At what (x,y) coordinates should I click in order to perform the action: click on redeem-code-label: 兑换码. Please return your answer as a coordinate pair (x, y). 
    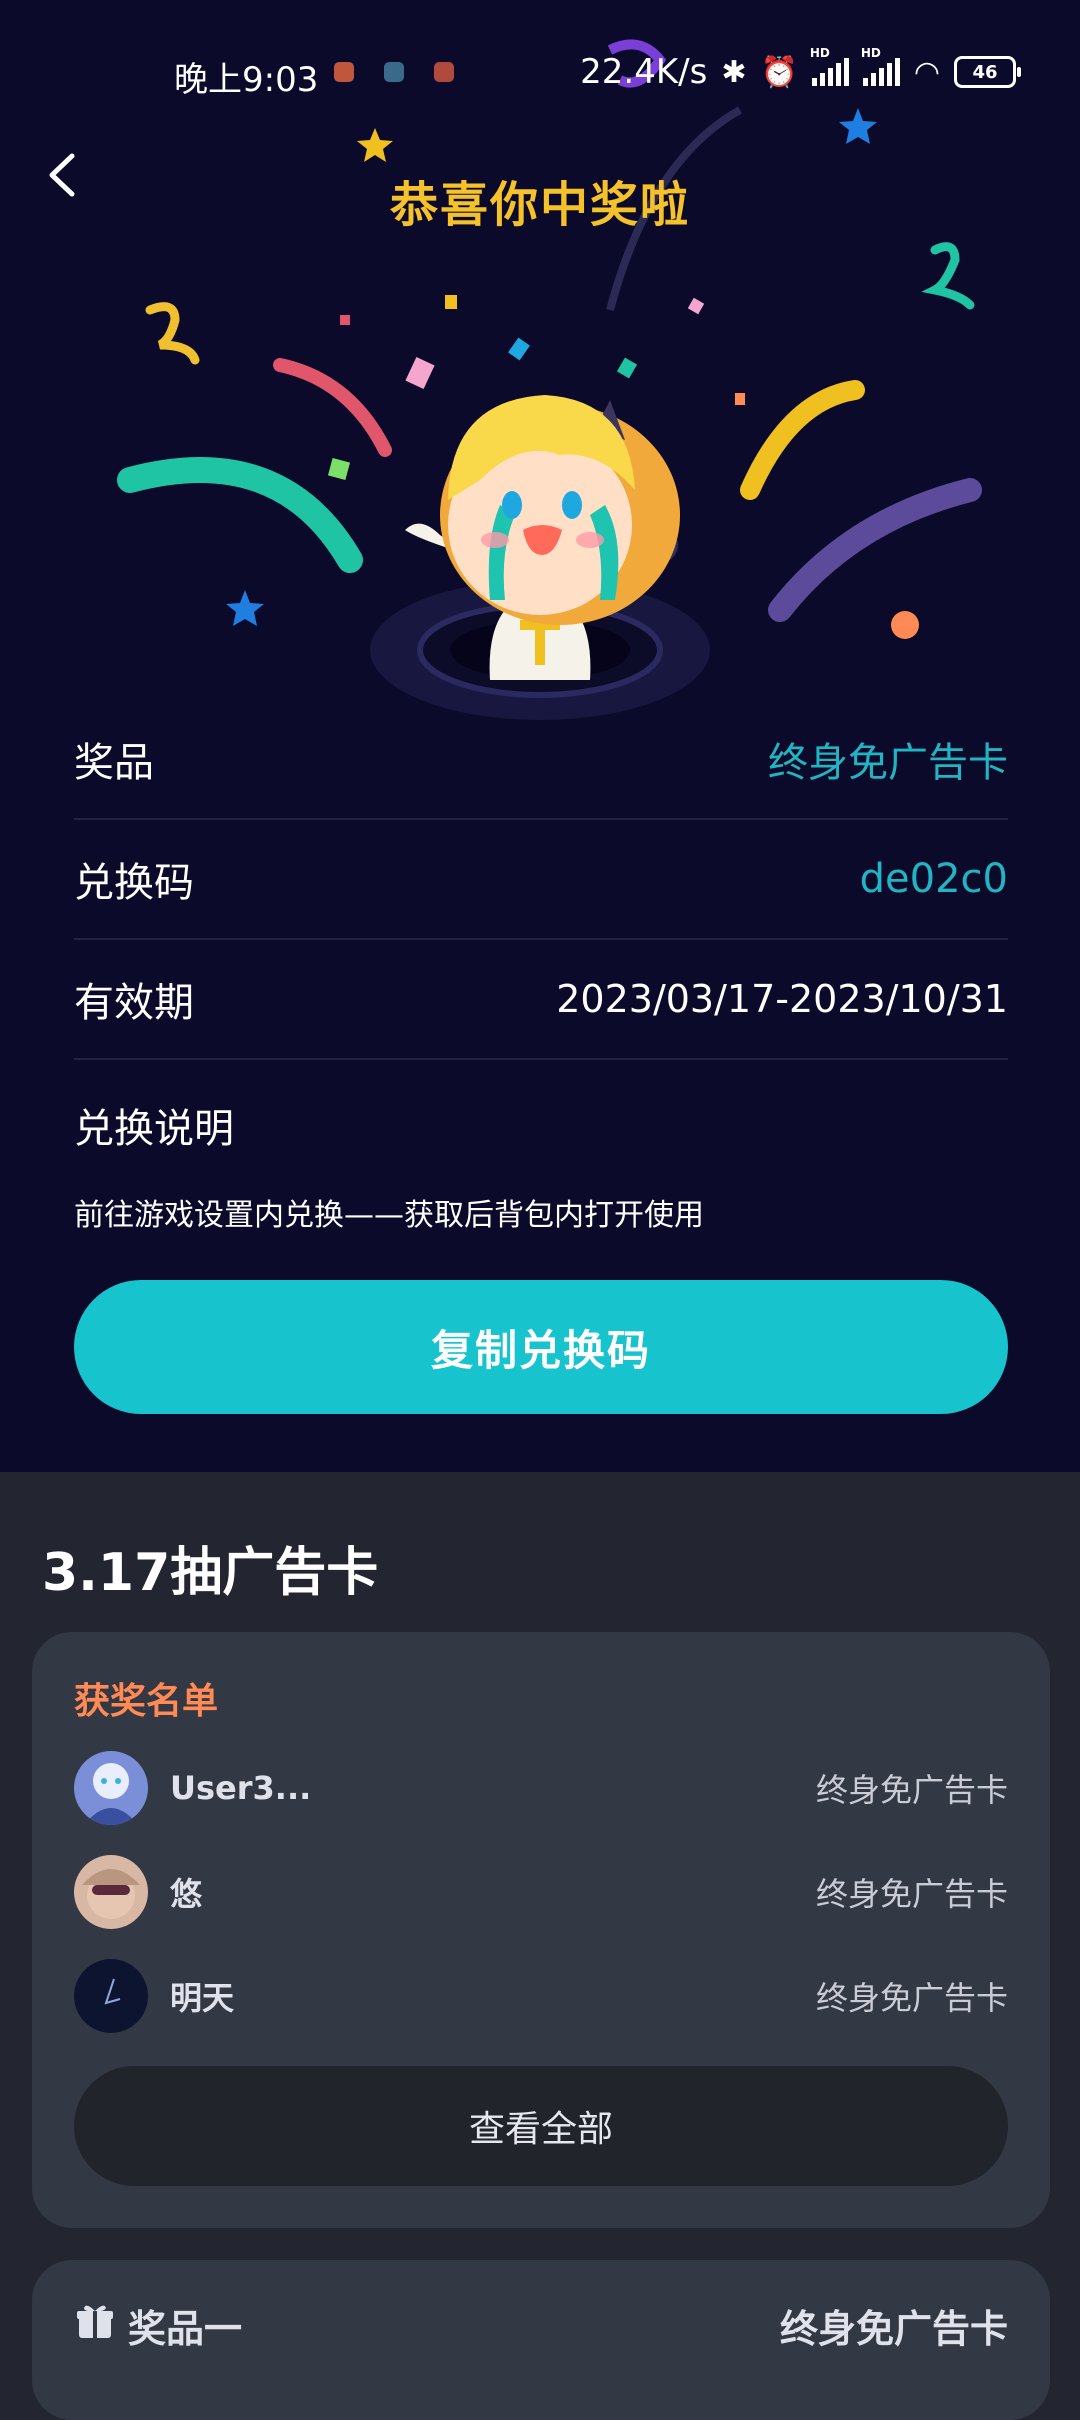
    Looking at the image, I should click on (134, 883).